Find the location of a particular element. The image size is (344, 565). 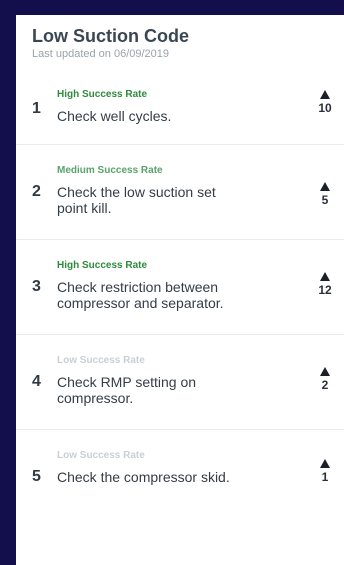

upvote-button: 10 is located at coordinates (325, 102).